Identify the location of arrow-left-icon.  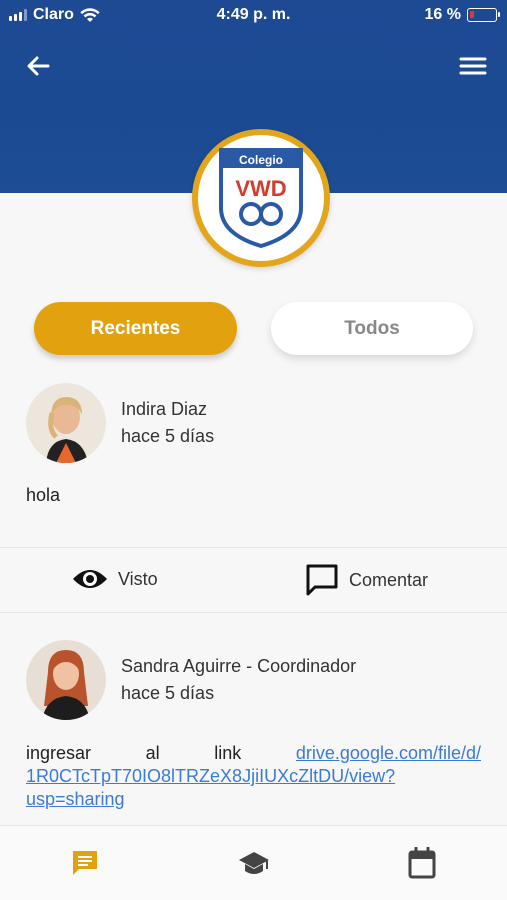
(38, 66).